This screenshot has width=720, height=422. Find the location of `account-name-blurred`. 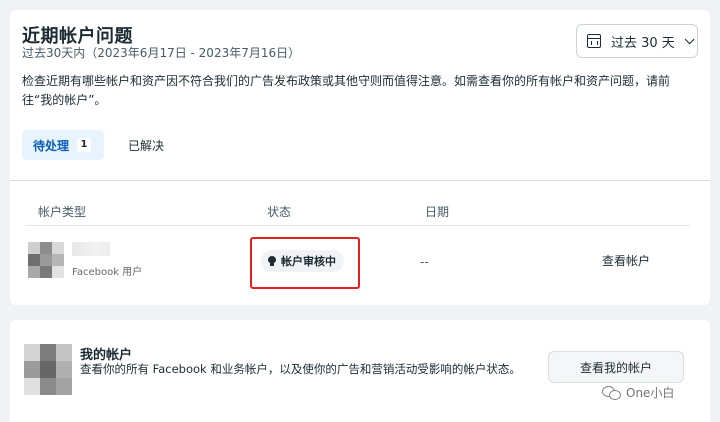

account-name-blurred is located at coordinates (91, 249).